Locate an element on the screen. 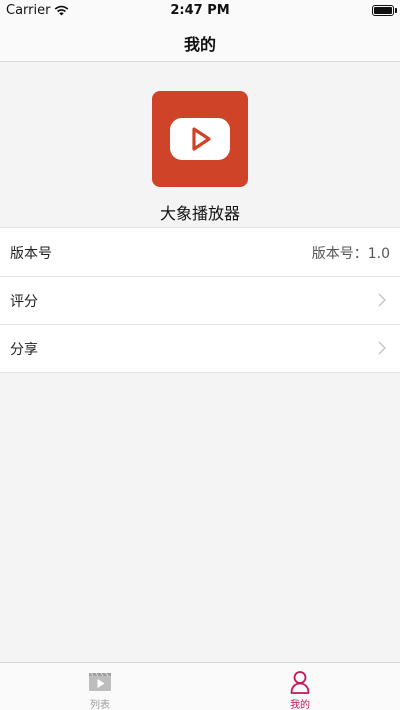 Image resolution: width=400 pixels, height=710 pixels. tab-mine-label: 我的 is located at coordinates (300, 705).